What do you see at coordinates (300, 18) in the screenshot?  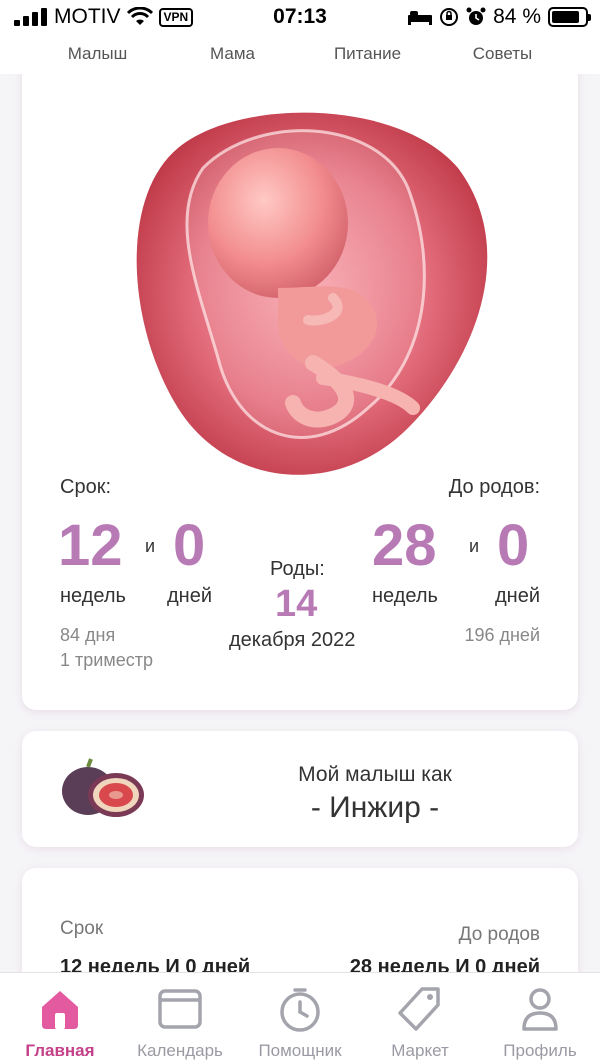 I see `status-bar: MOTIV VPN 07:13 84 %` at bounding box center [300, 18].